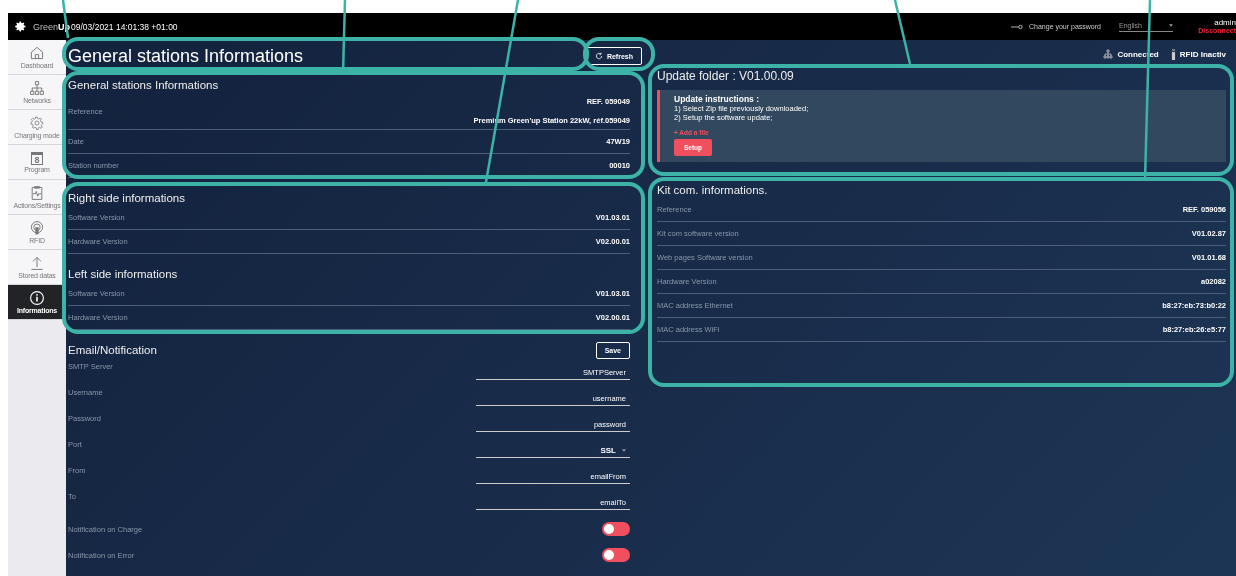 The height and width of the screenshot is (576, 1236). Describe the element at coordinates (112, 350) in the screenshot. I see `section-title: Email/Notification` at that location.